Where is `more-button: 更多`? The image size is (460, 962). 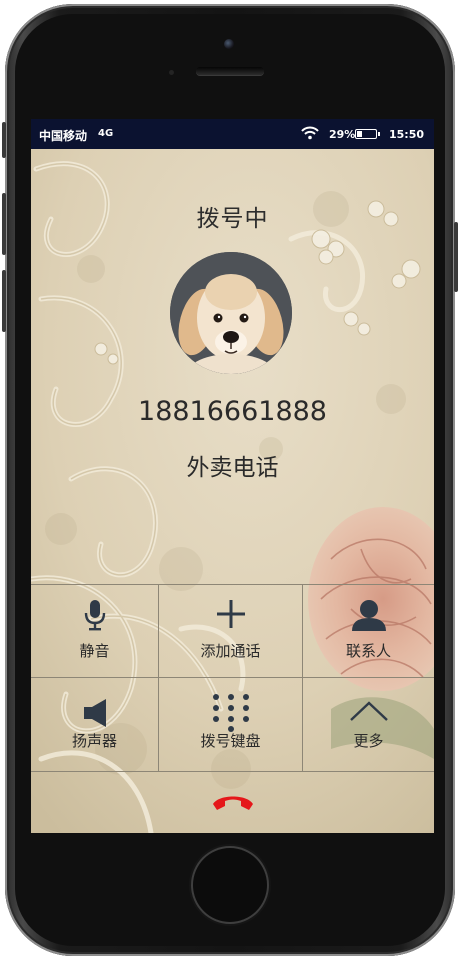 more-button: 更多 is located at coordinates (368, 724).